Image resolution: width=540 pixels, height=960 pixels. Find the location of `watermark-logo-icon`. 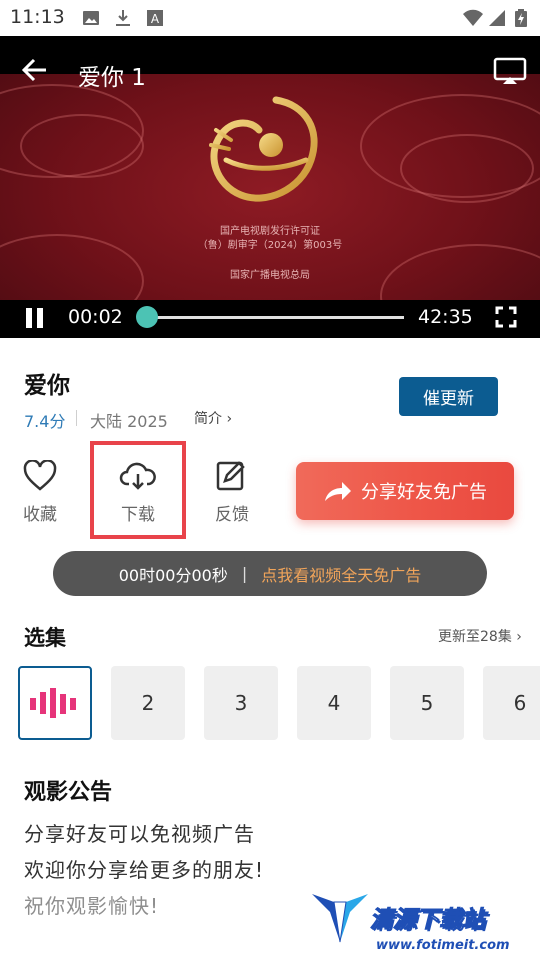

watermark-logo-icon is located at coordinates (340, 918).